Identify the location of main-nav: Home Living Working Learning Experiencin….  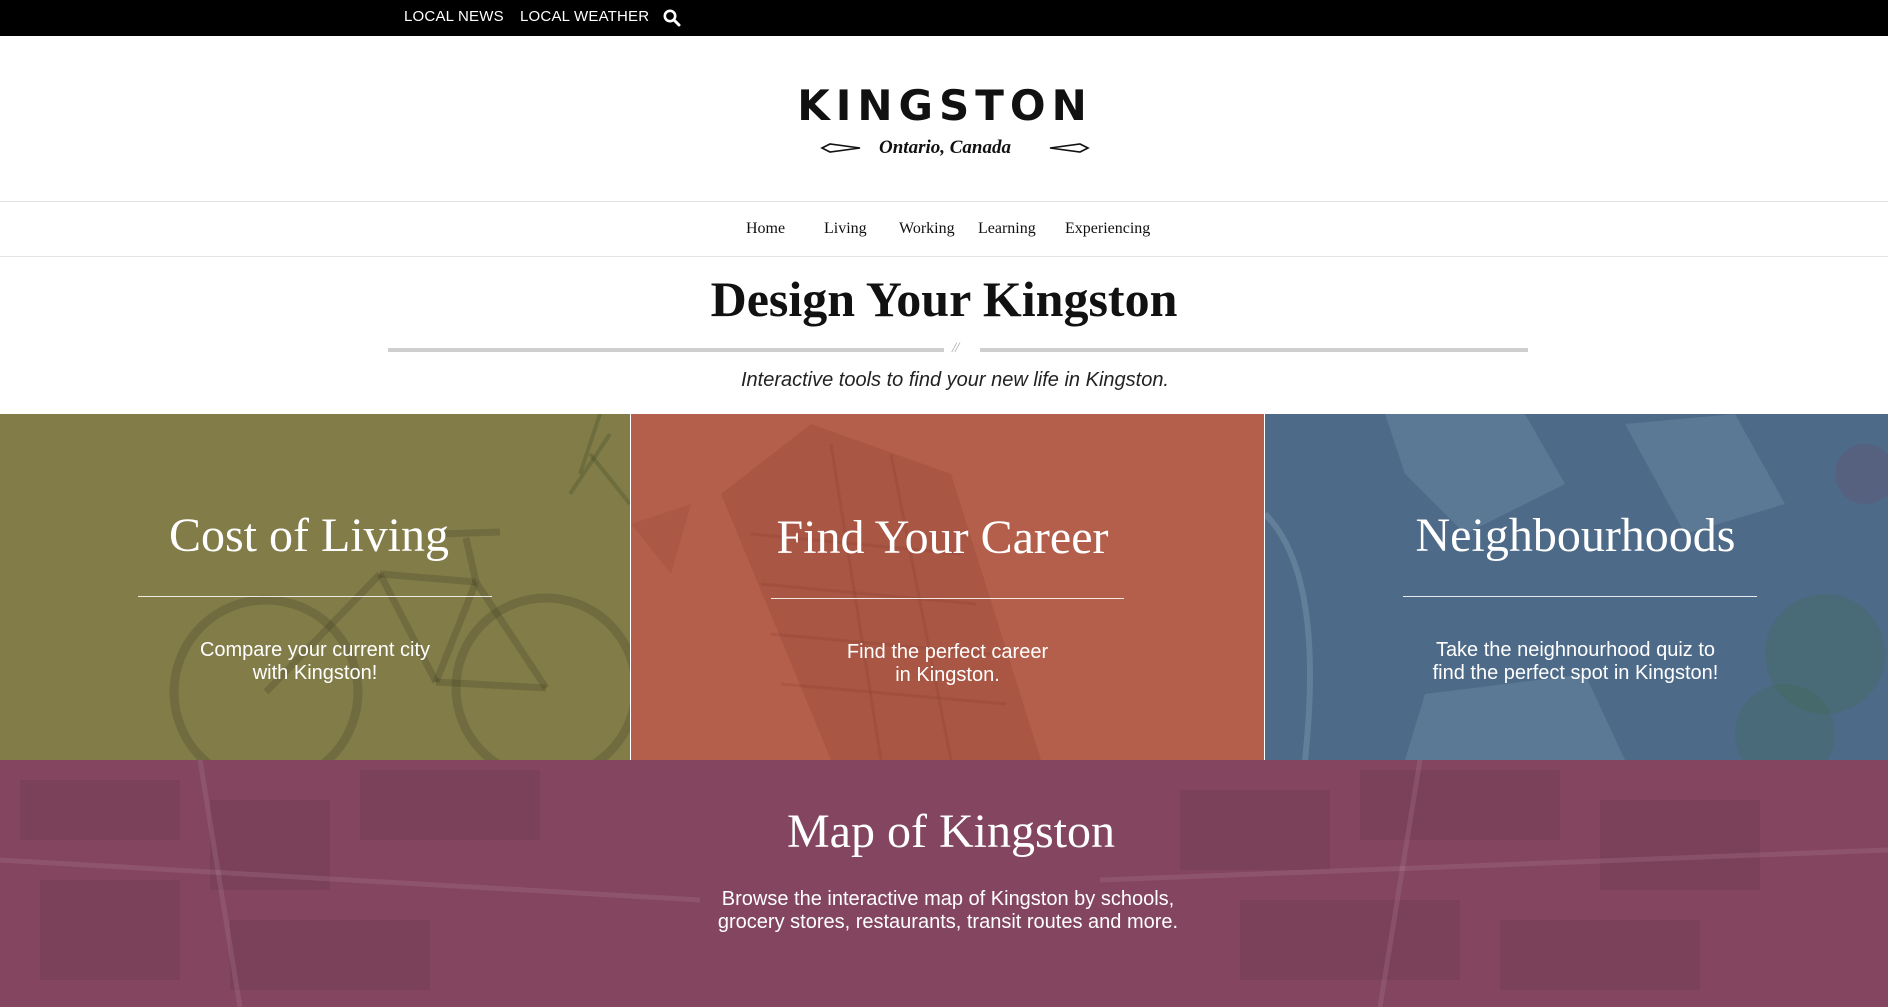
(944, 229).